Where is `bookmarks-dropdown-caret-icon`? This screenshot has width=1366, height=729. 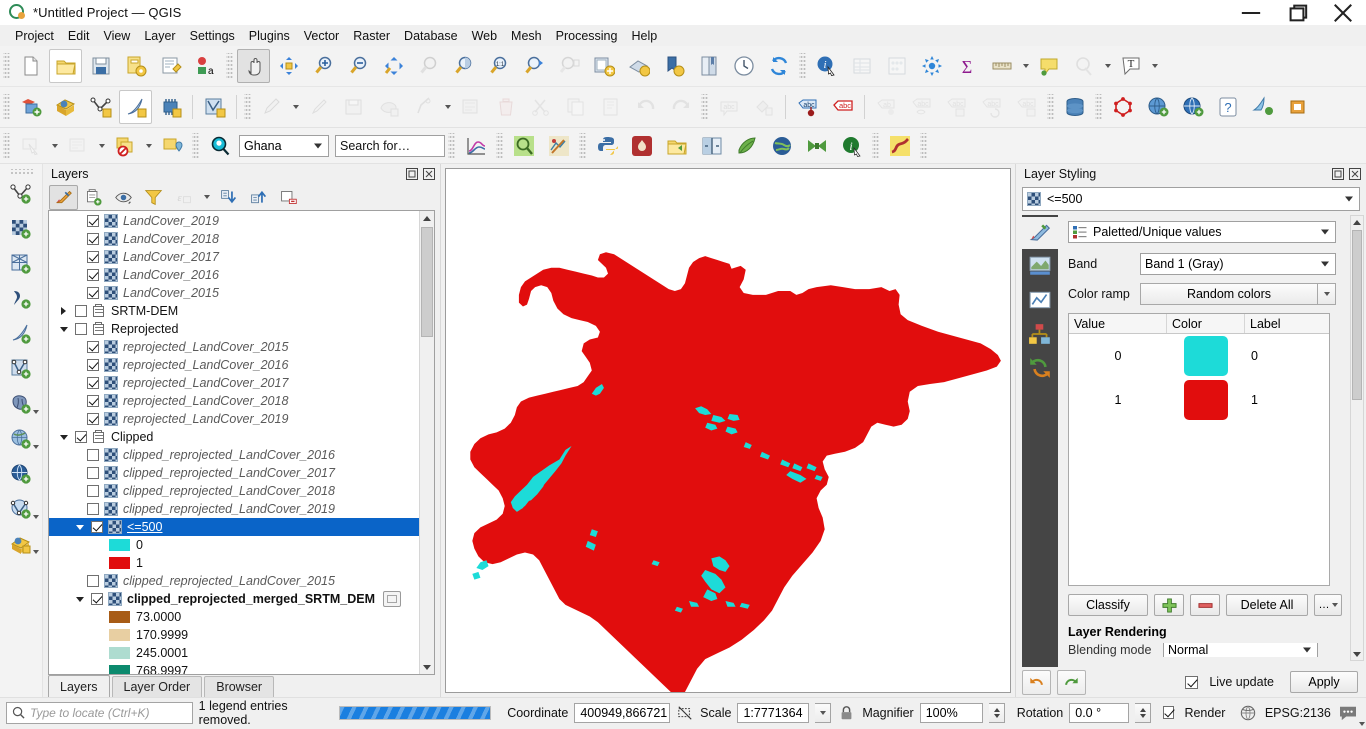 bookmarks-dropdown-caret-icon is located at coordinates (1107, 66).